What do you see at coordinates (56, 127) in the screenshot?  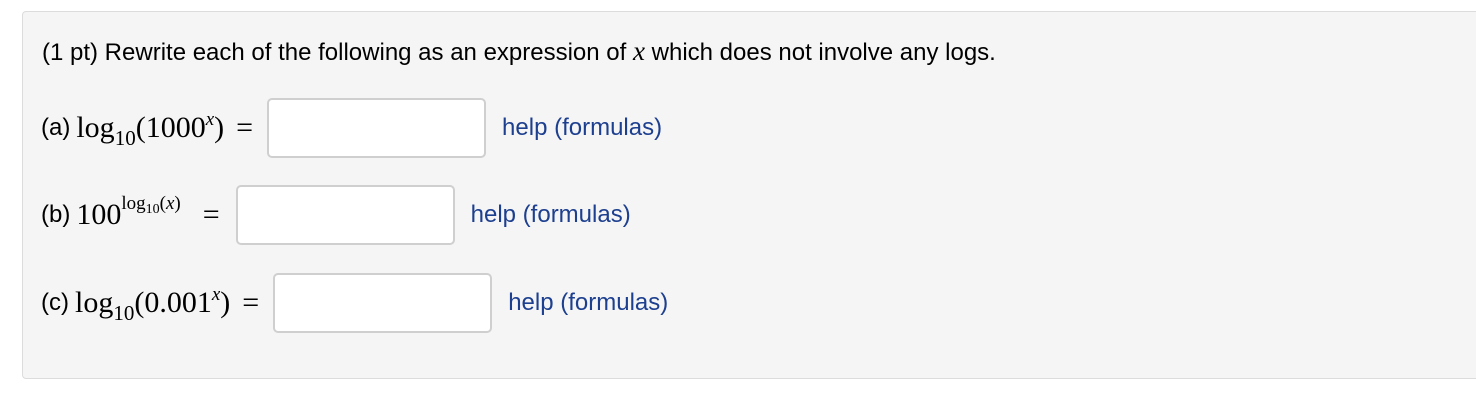 I see `part-a-label: (a)` at bounding box center [56, 127].